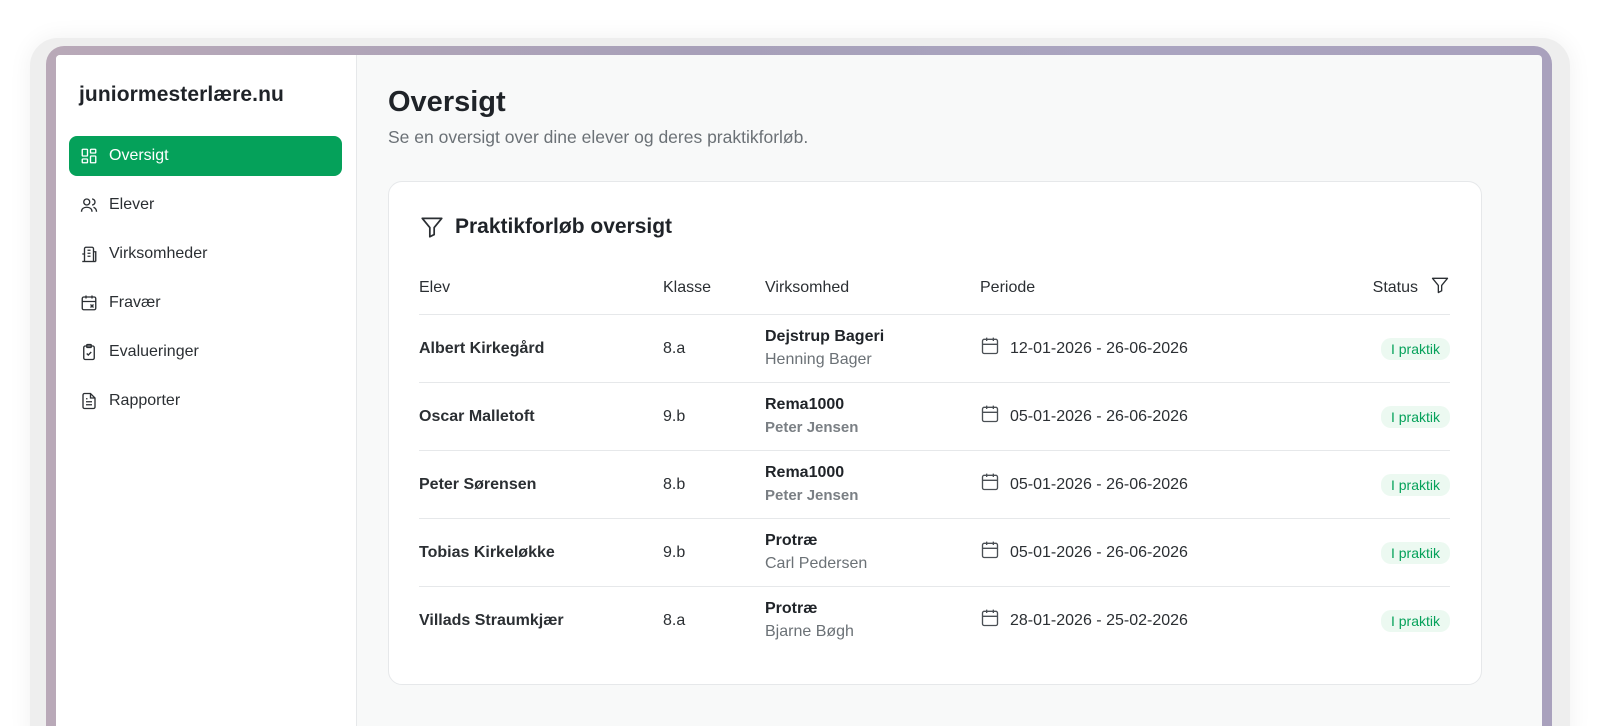 This screenshot has height=726, width=1600. I want to click on sidebar-item-label: Evalueringer, so click(154, 351).